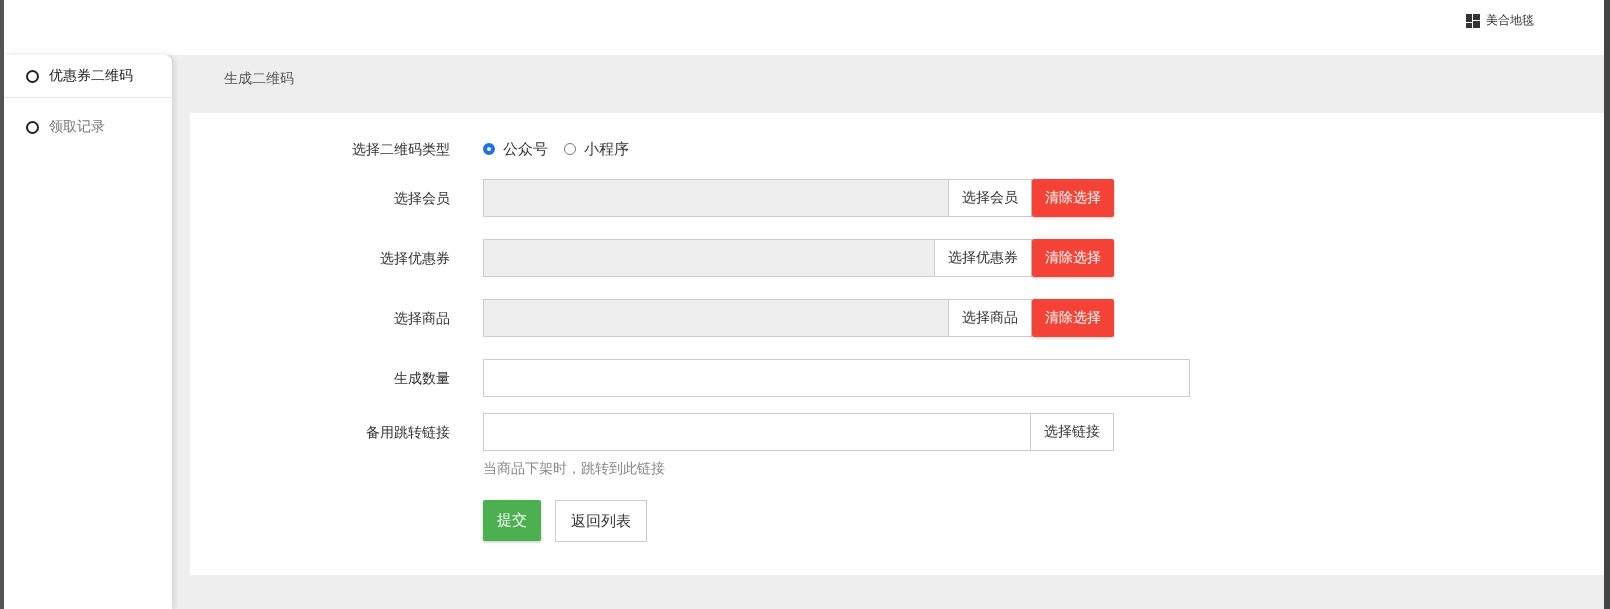 This screenshot has width=1610, height=609. I want to click on select-button: 选择会员, so click(990, 198).